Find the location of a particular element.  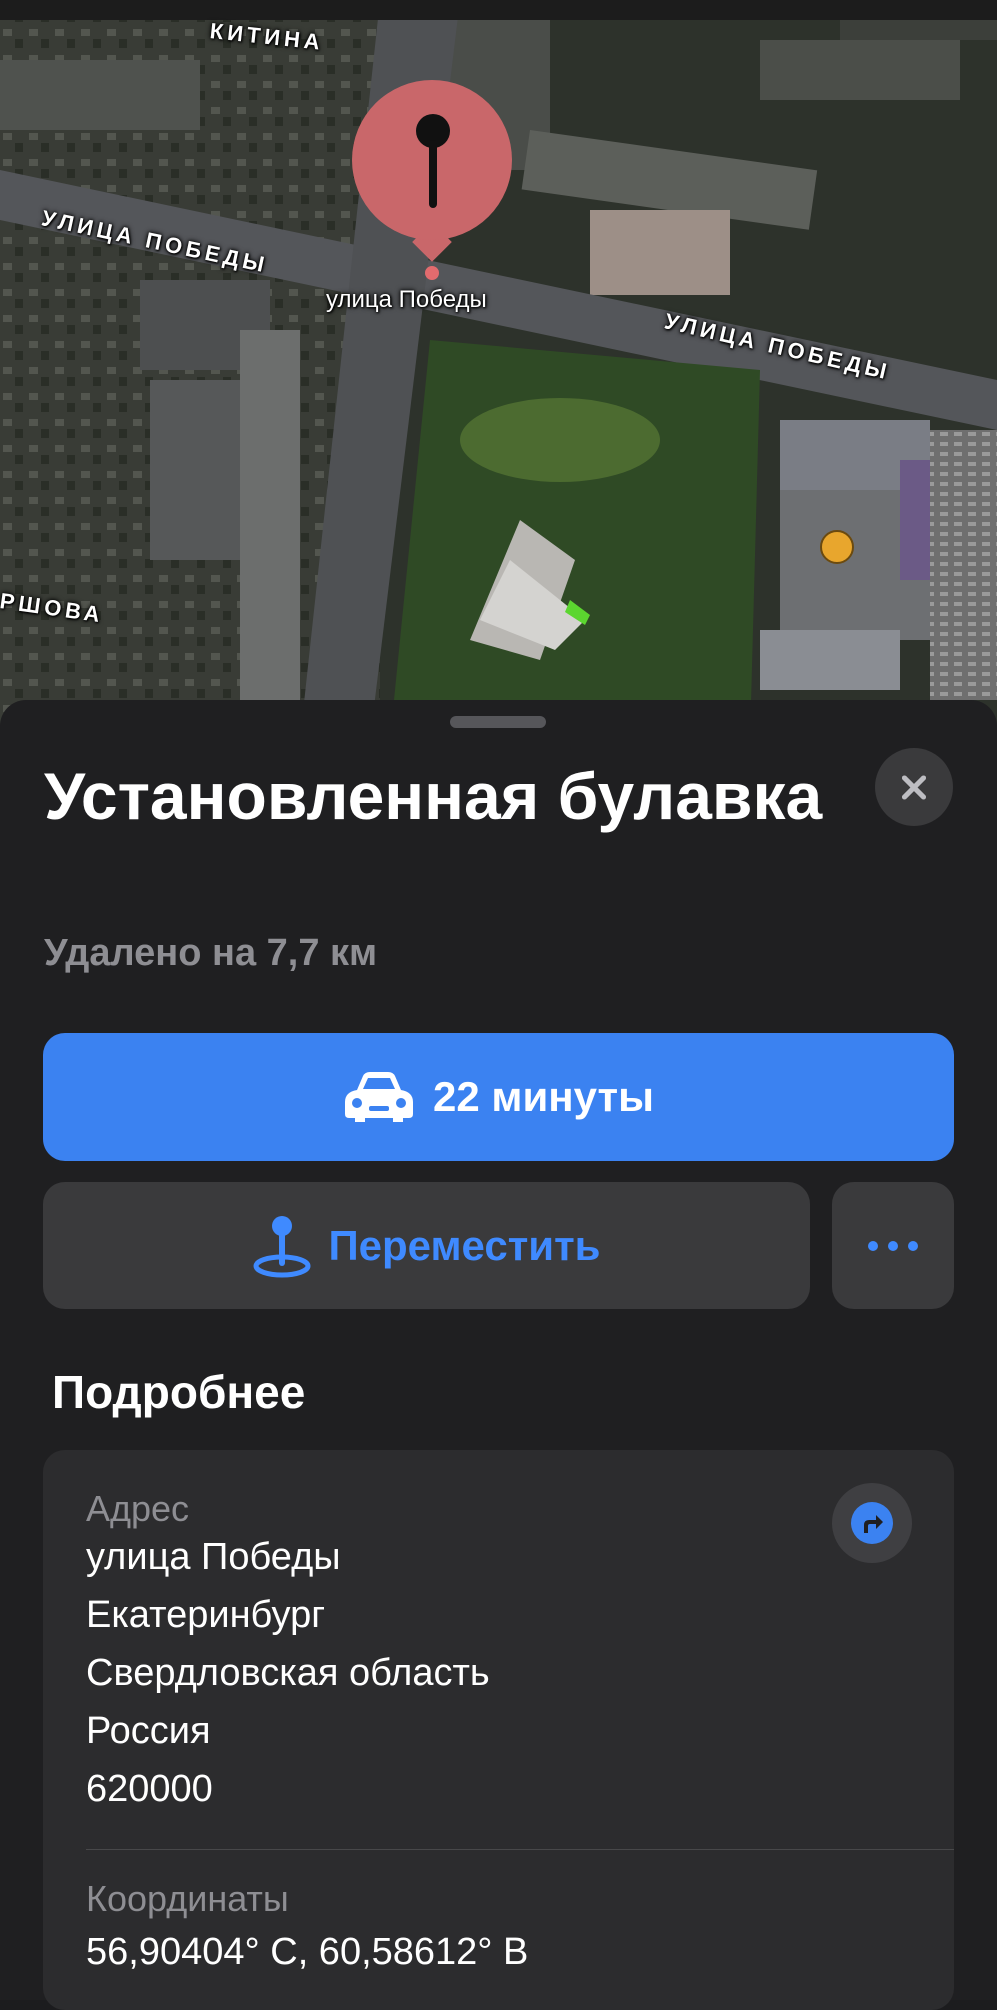

address-postcode: 620000 is located at coordinates (149, 1789).